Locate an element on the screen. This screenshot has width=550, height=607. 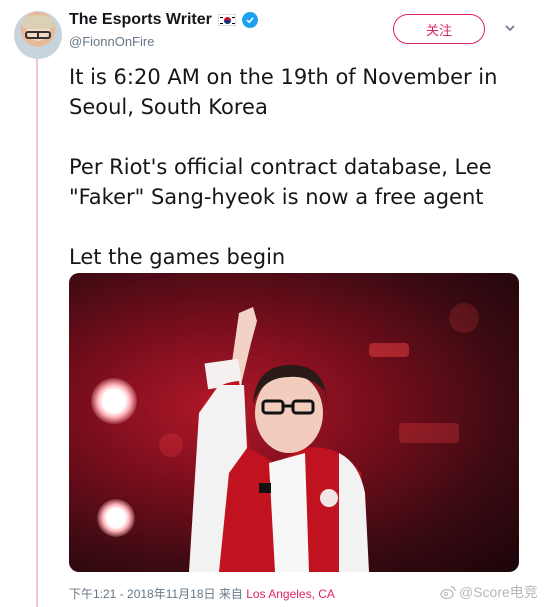
watermark-text: @Score电竞 is located at coordinates (498, 592).